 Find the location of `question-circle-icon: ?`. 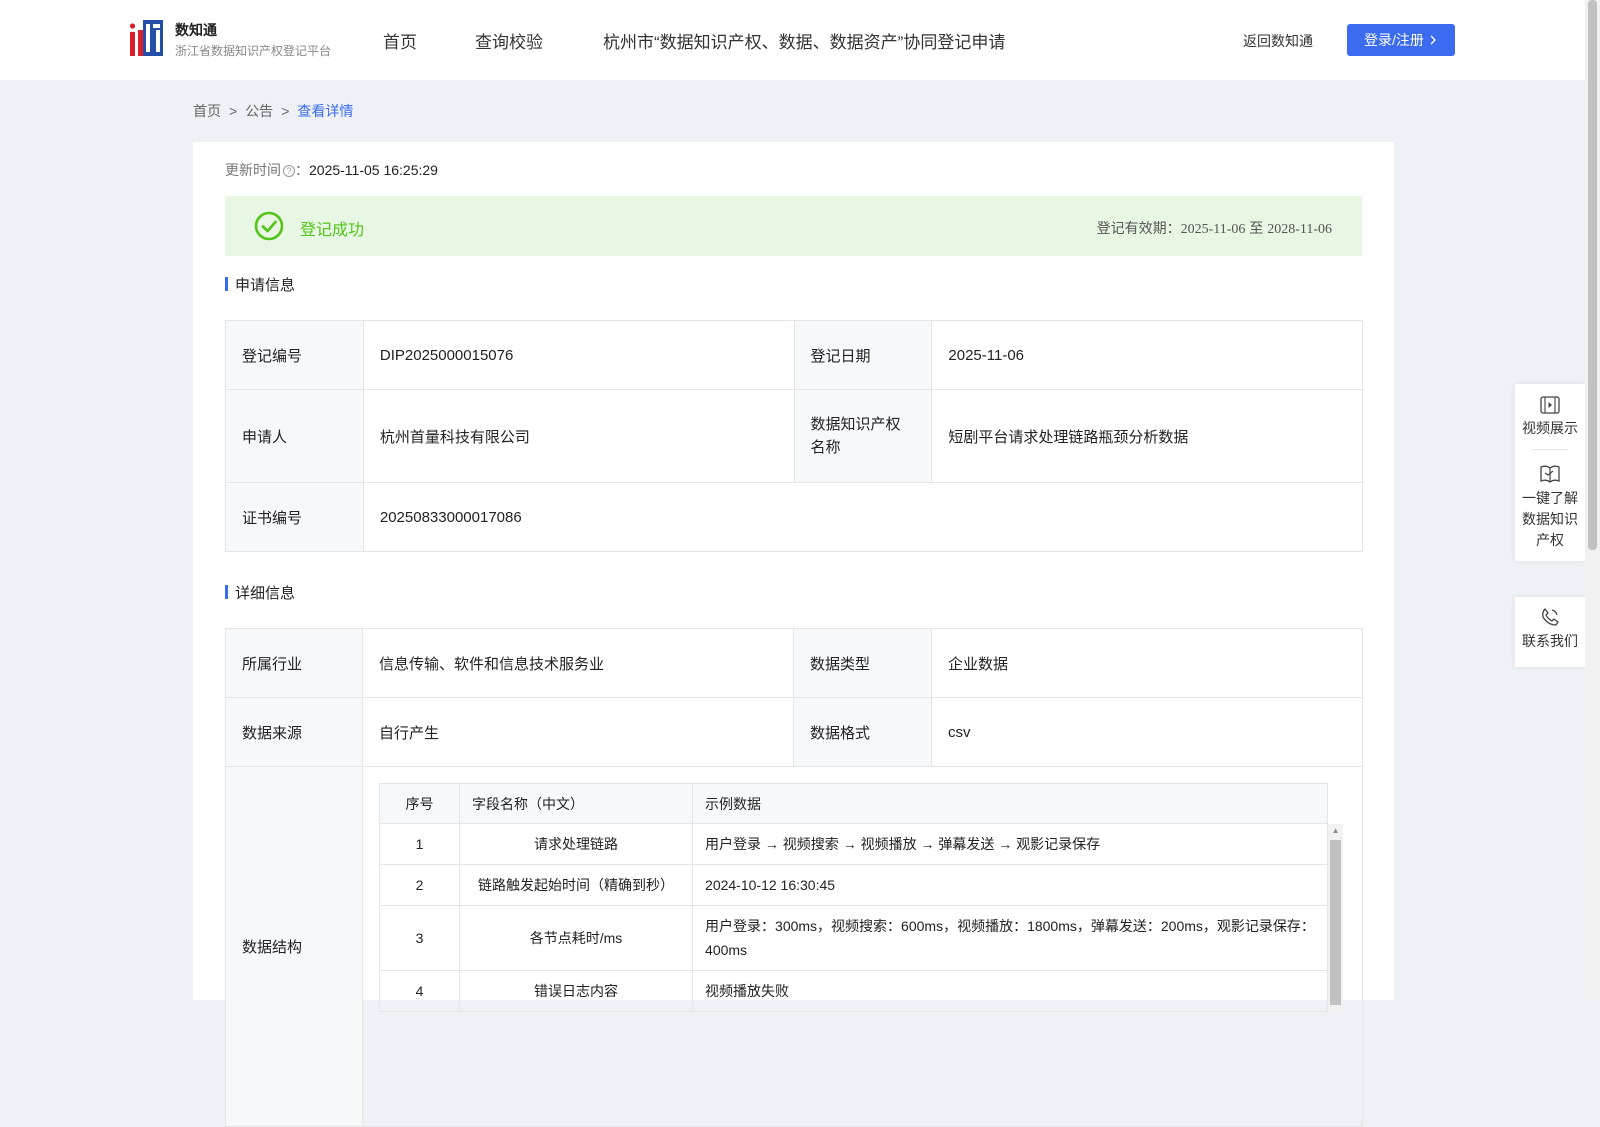

question-circle-icon: ? is located at coordinates (289, 171).